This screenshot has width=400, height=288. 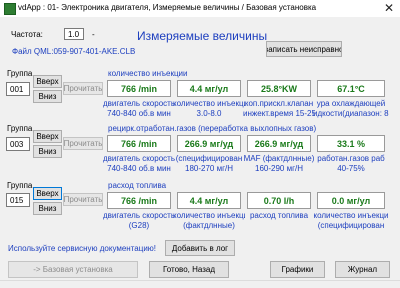 I want to click on value-description: работан.газов раб 40-75%, so click(x=351, y=163).